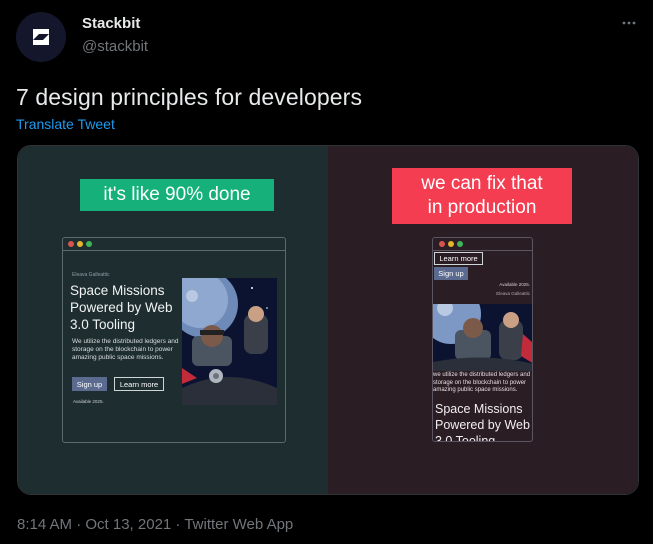 Image resolution: width=653 pixels, height=544 pixels. What do you see at coordinates (177, 195) in the screenshot?
I see `caption-tag-green: it's like 90% done` at bounding box center [177, 195].